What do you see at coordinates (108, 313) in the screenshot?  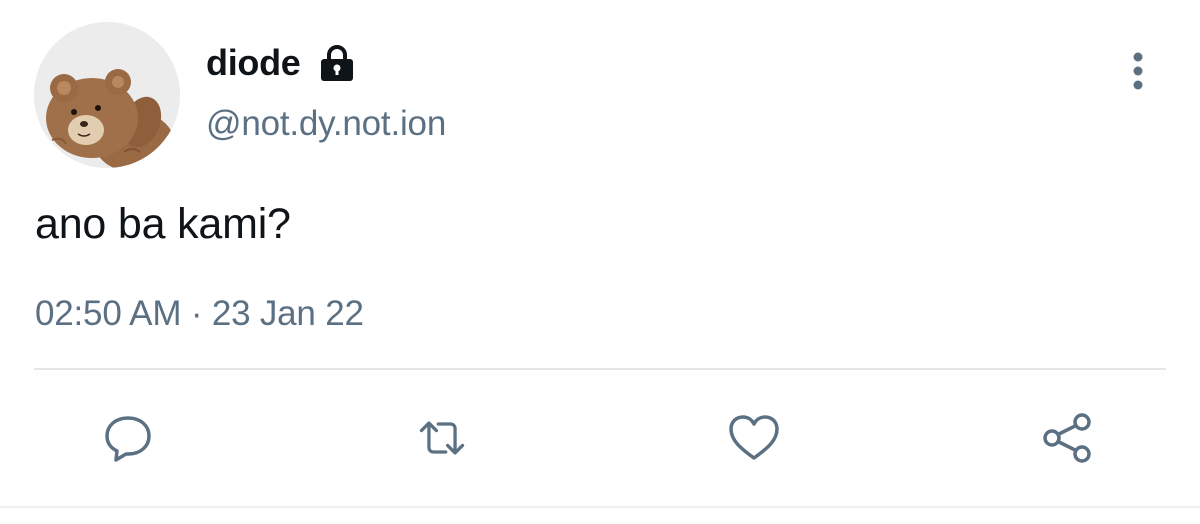 I see `tweet-time: 02:50 AM` at bounding box center [108, 313].